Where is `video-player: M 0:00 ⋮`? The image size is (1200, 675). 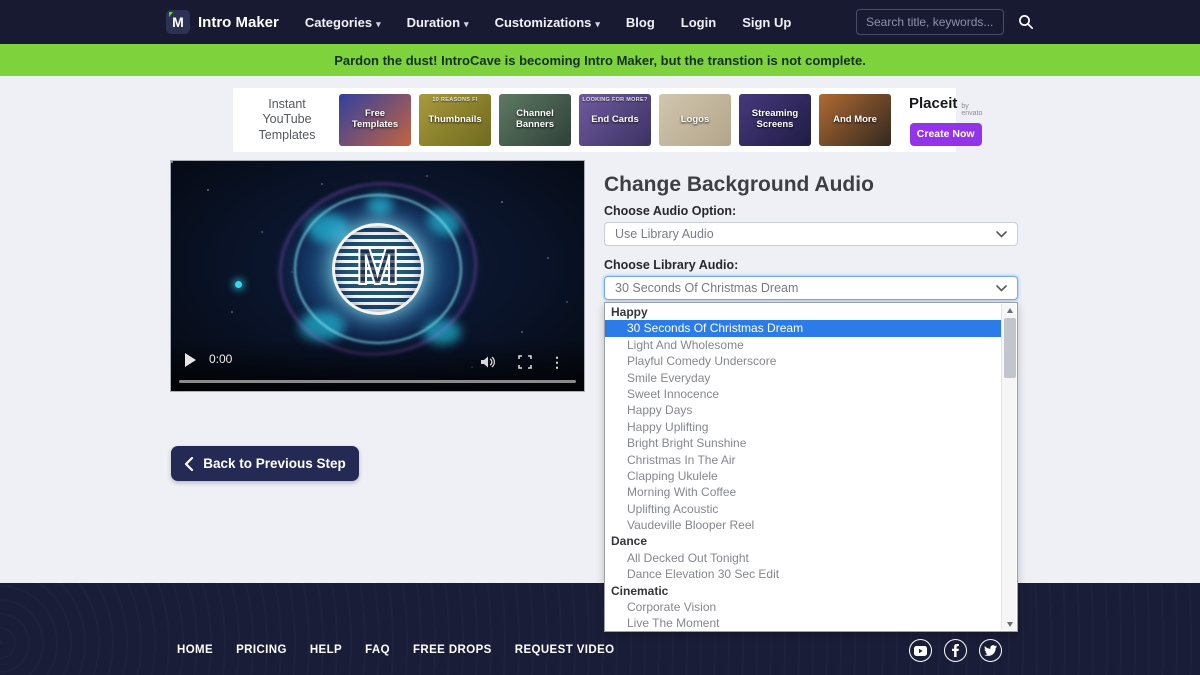
video-player: M 0:00 ⋮ is located at coordinates (377, 276).